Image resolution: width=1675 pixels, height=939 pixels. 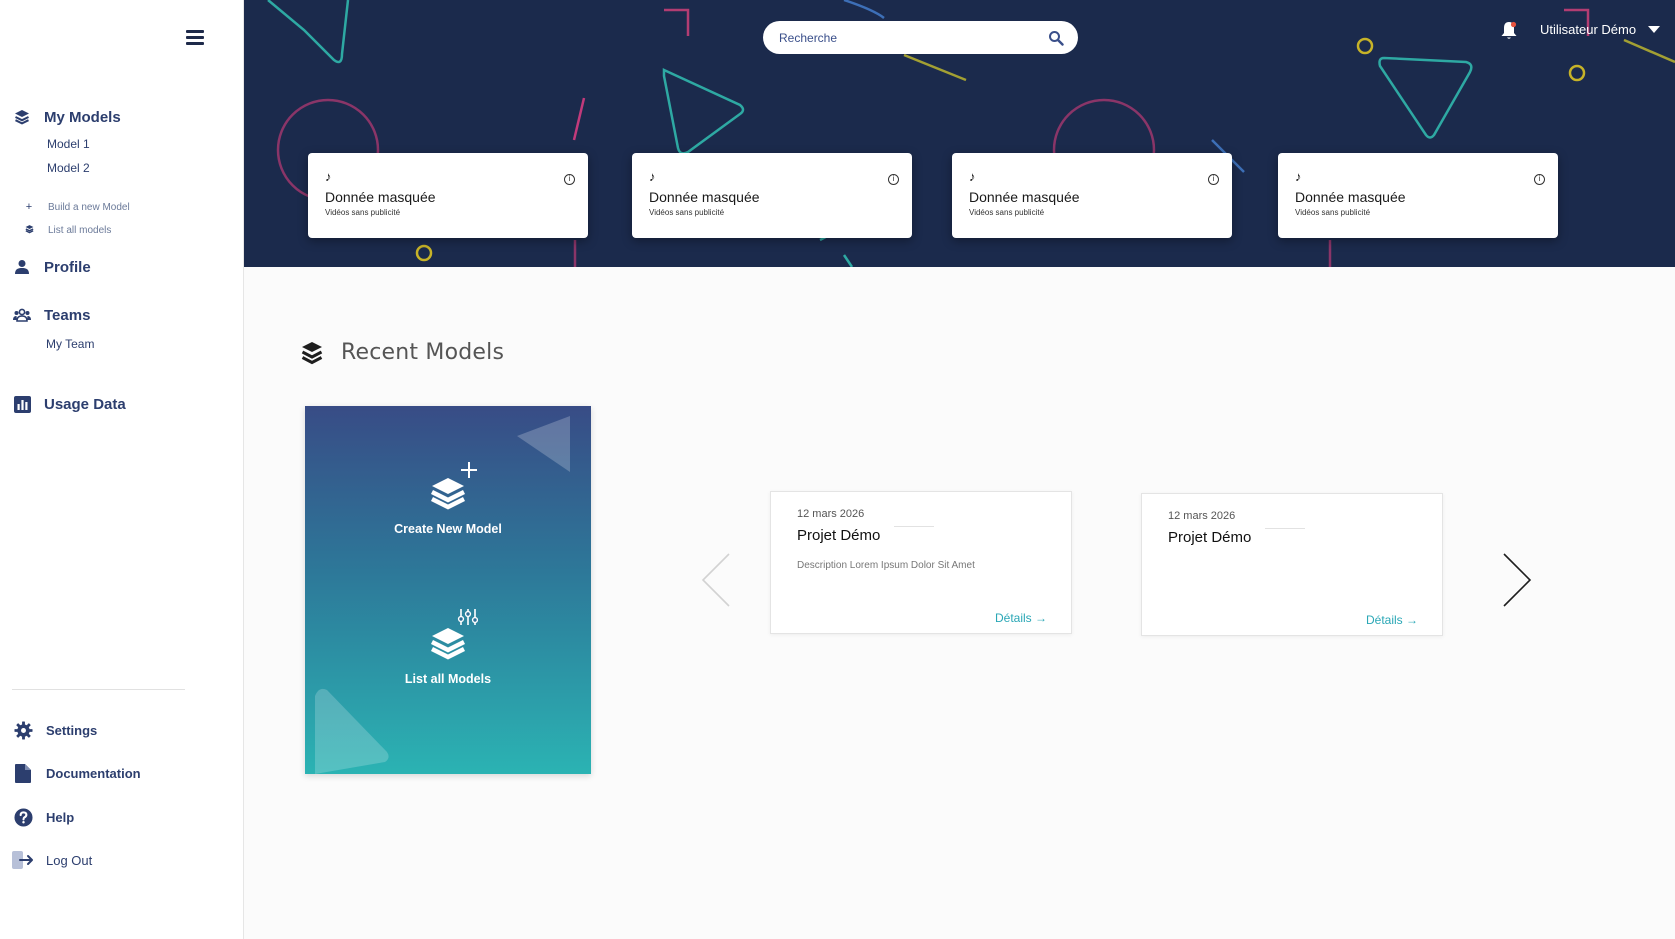 What do you see at coordinates (68, 144) in the screenshot?
I see `sidebar-subitem-model-1: Model 1` at bounding box center [68, 144].